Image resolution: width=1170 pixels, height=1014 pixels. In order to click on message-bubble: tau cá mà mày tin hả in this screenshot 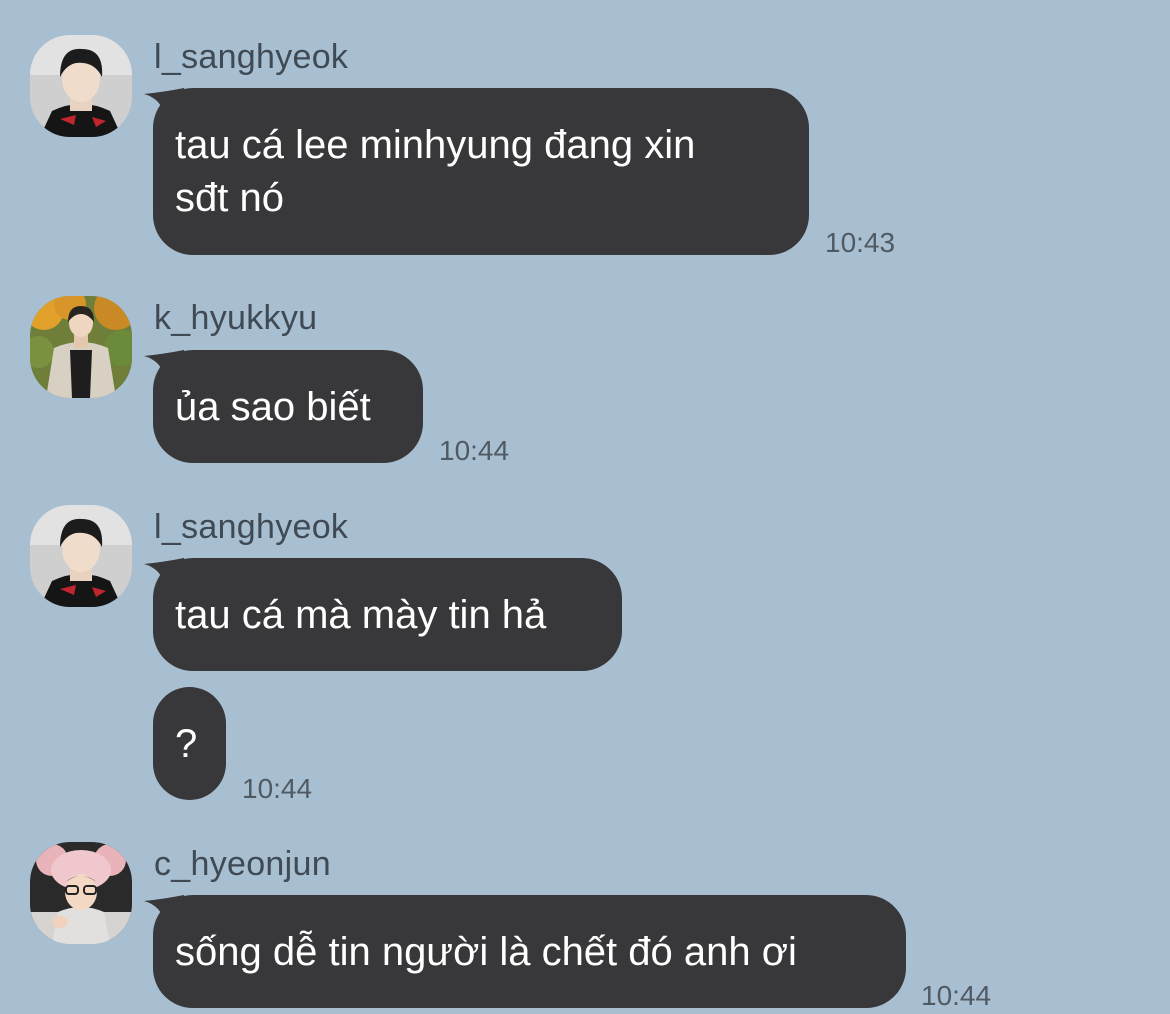, I will do `click(387, 614)`.